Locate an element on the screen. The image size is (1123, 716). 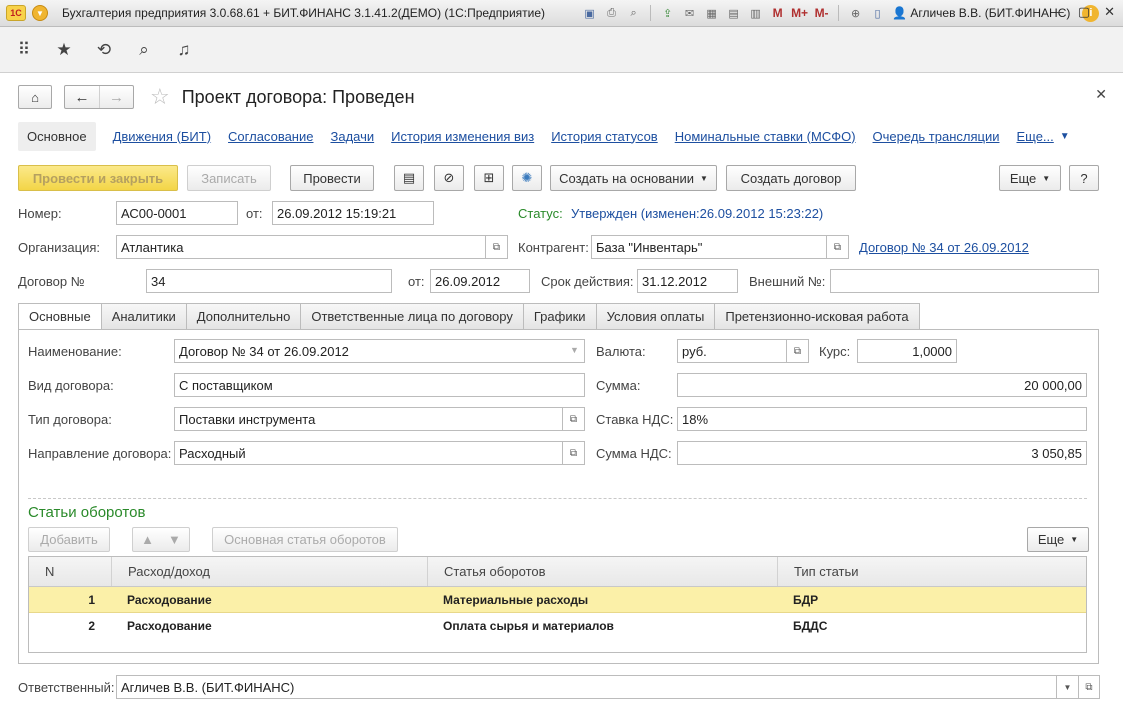
column-header-n: N is located at coordinates (70, 571).